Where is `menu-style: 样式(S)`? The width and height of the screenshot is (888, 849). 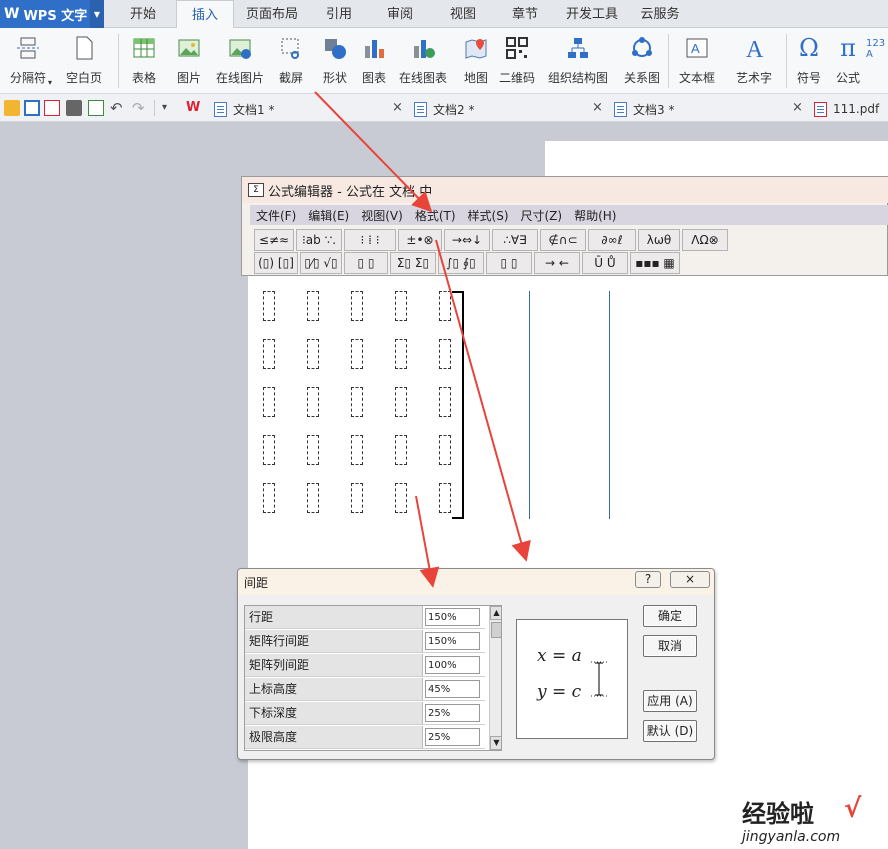
menu-style: 样式(S) is located at coordinates (488, 215).